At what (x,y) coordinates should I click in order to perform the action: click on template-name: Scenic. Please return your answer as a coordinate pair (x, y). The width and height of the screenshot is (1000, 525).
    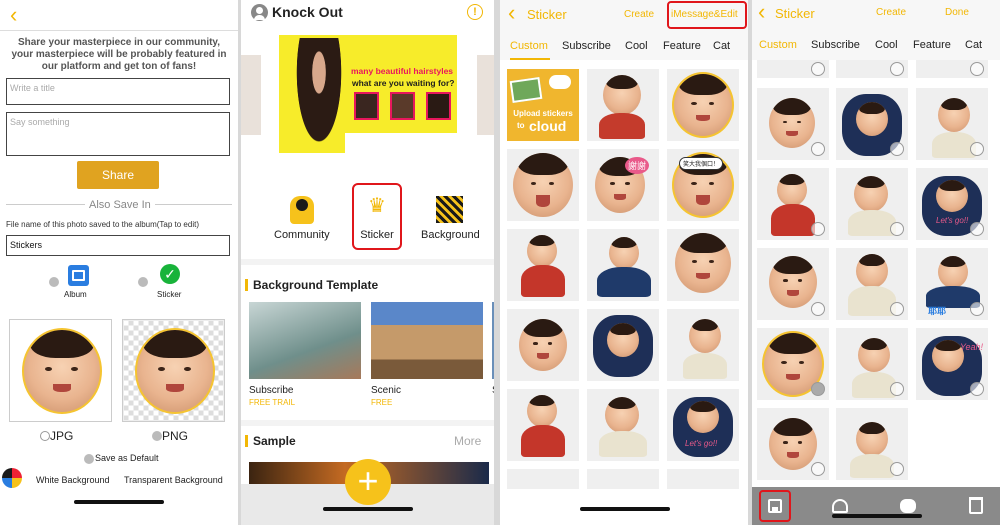
    Looking at the image, I should click on (386, 390).